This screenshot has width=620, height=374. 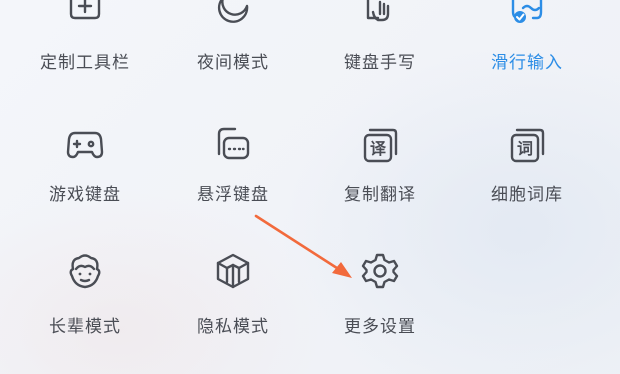 I want to click on svg-text: 译, so click(x=378, y=148).